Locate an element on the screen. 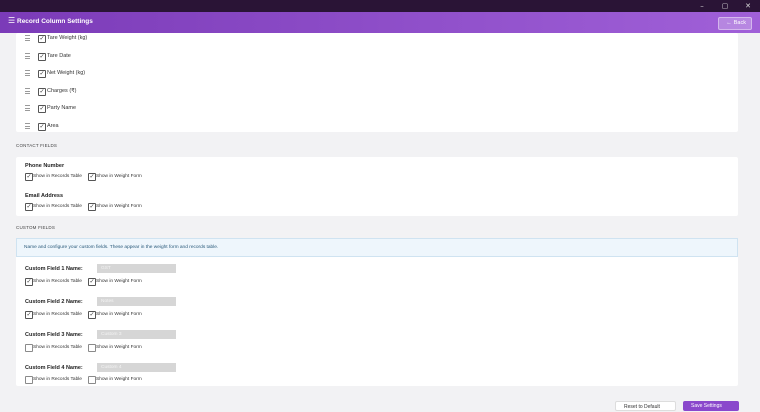 The height and width of the screenshot is (412, 760). window-titlebar: – ▢ ✕ is located at coordinates (380, 6).